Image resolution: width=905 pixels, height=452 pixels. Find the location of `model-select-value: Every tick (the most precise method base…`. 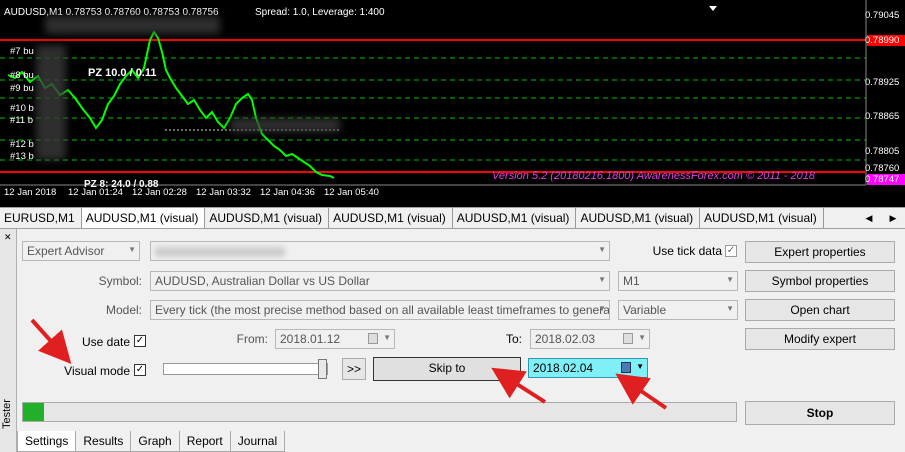

model-select-value: Every tick (the most precise method base… is located at coordinates (382, 310).